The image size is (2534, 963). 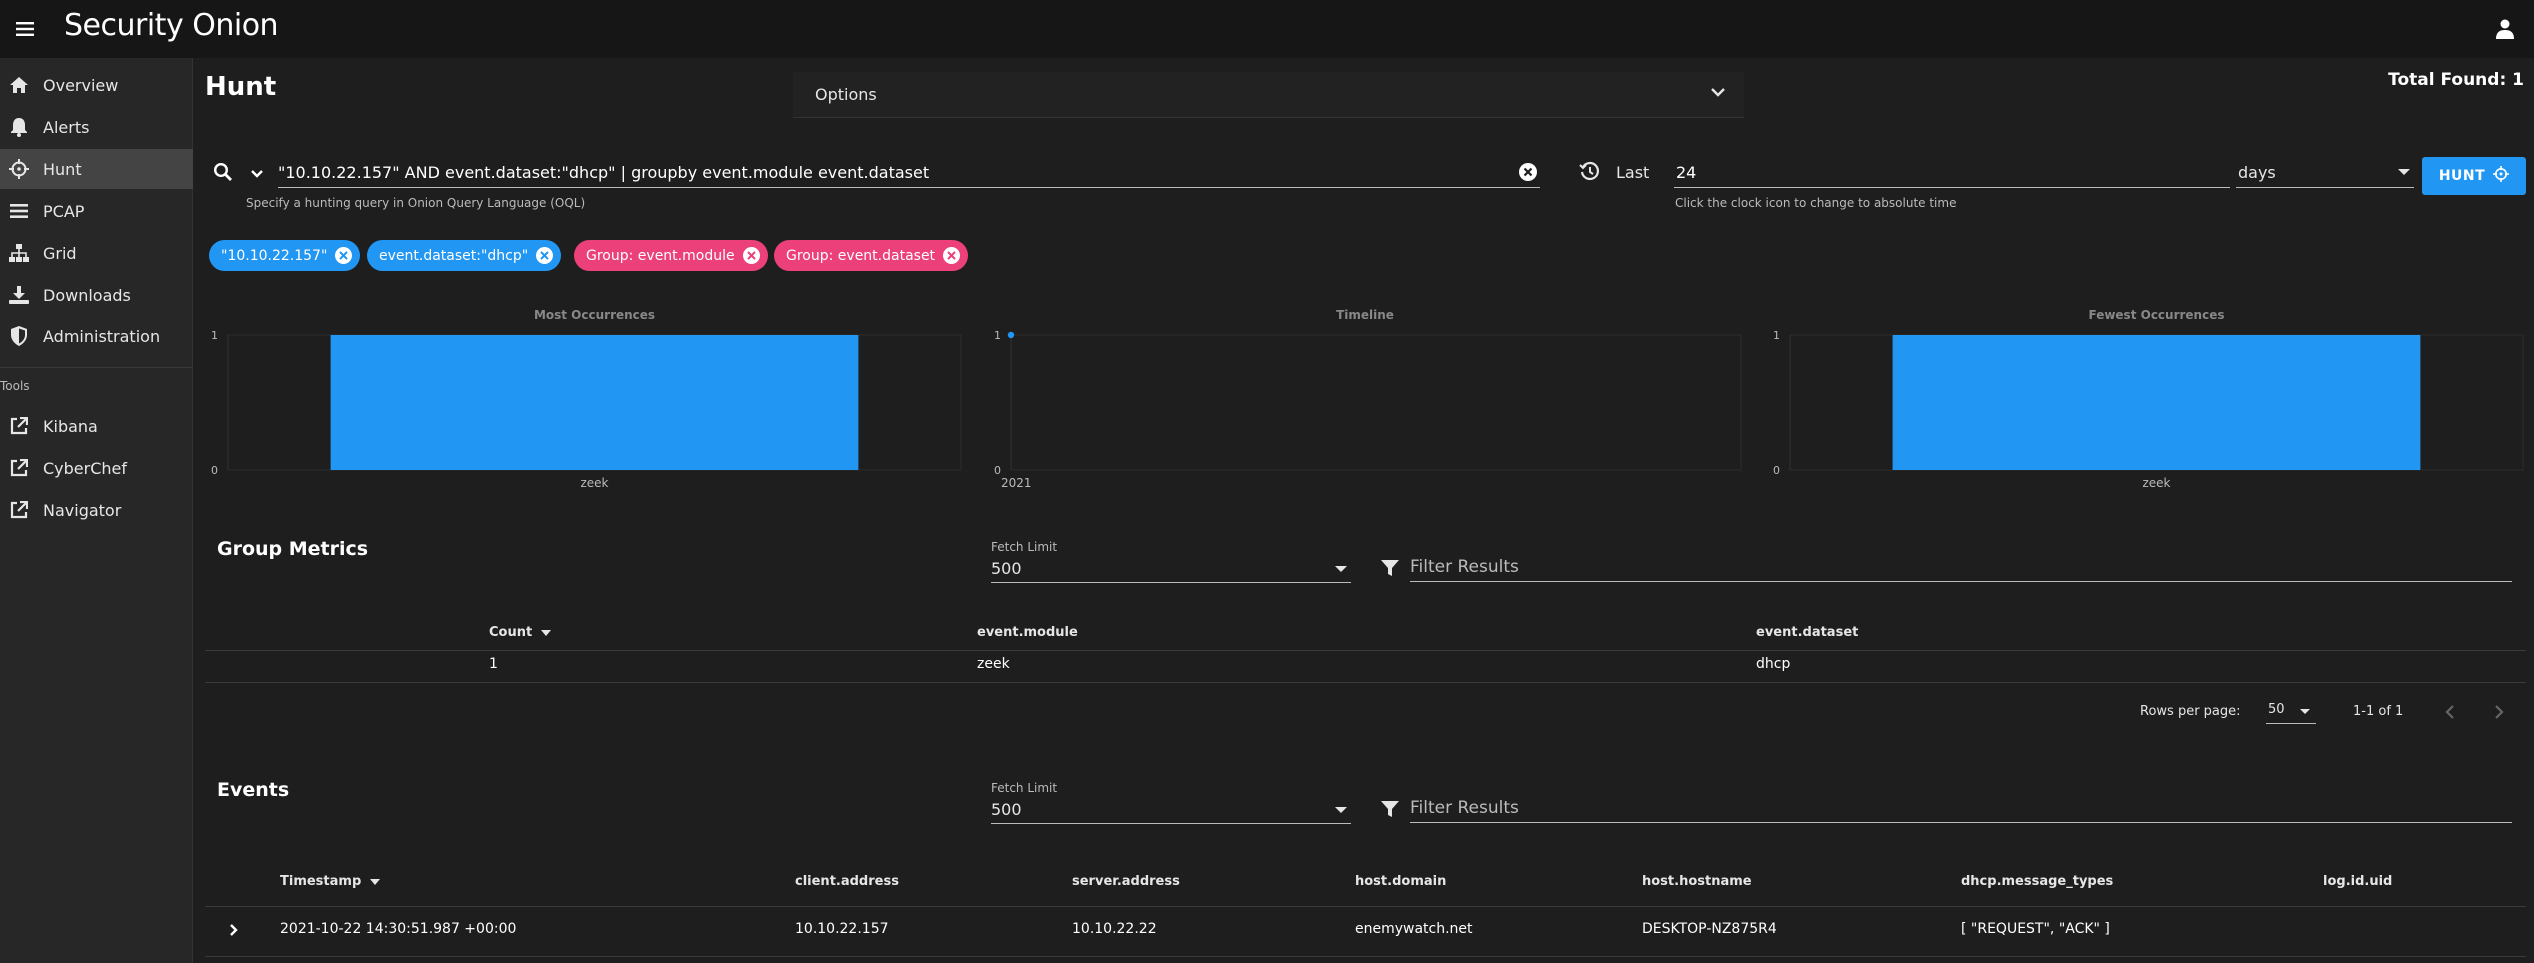 I want to click on chip-label: "10.10.22.157", so click(x=274, y=255).